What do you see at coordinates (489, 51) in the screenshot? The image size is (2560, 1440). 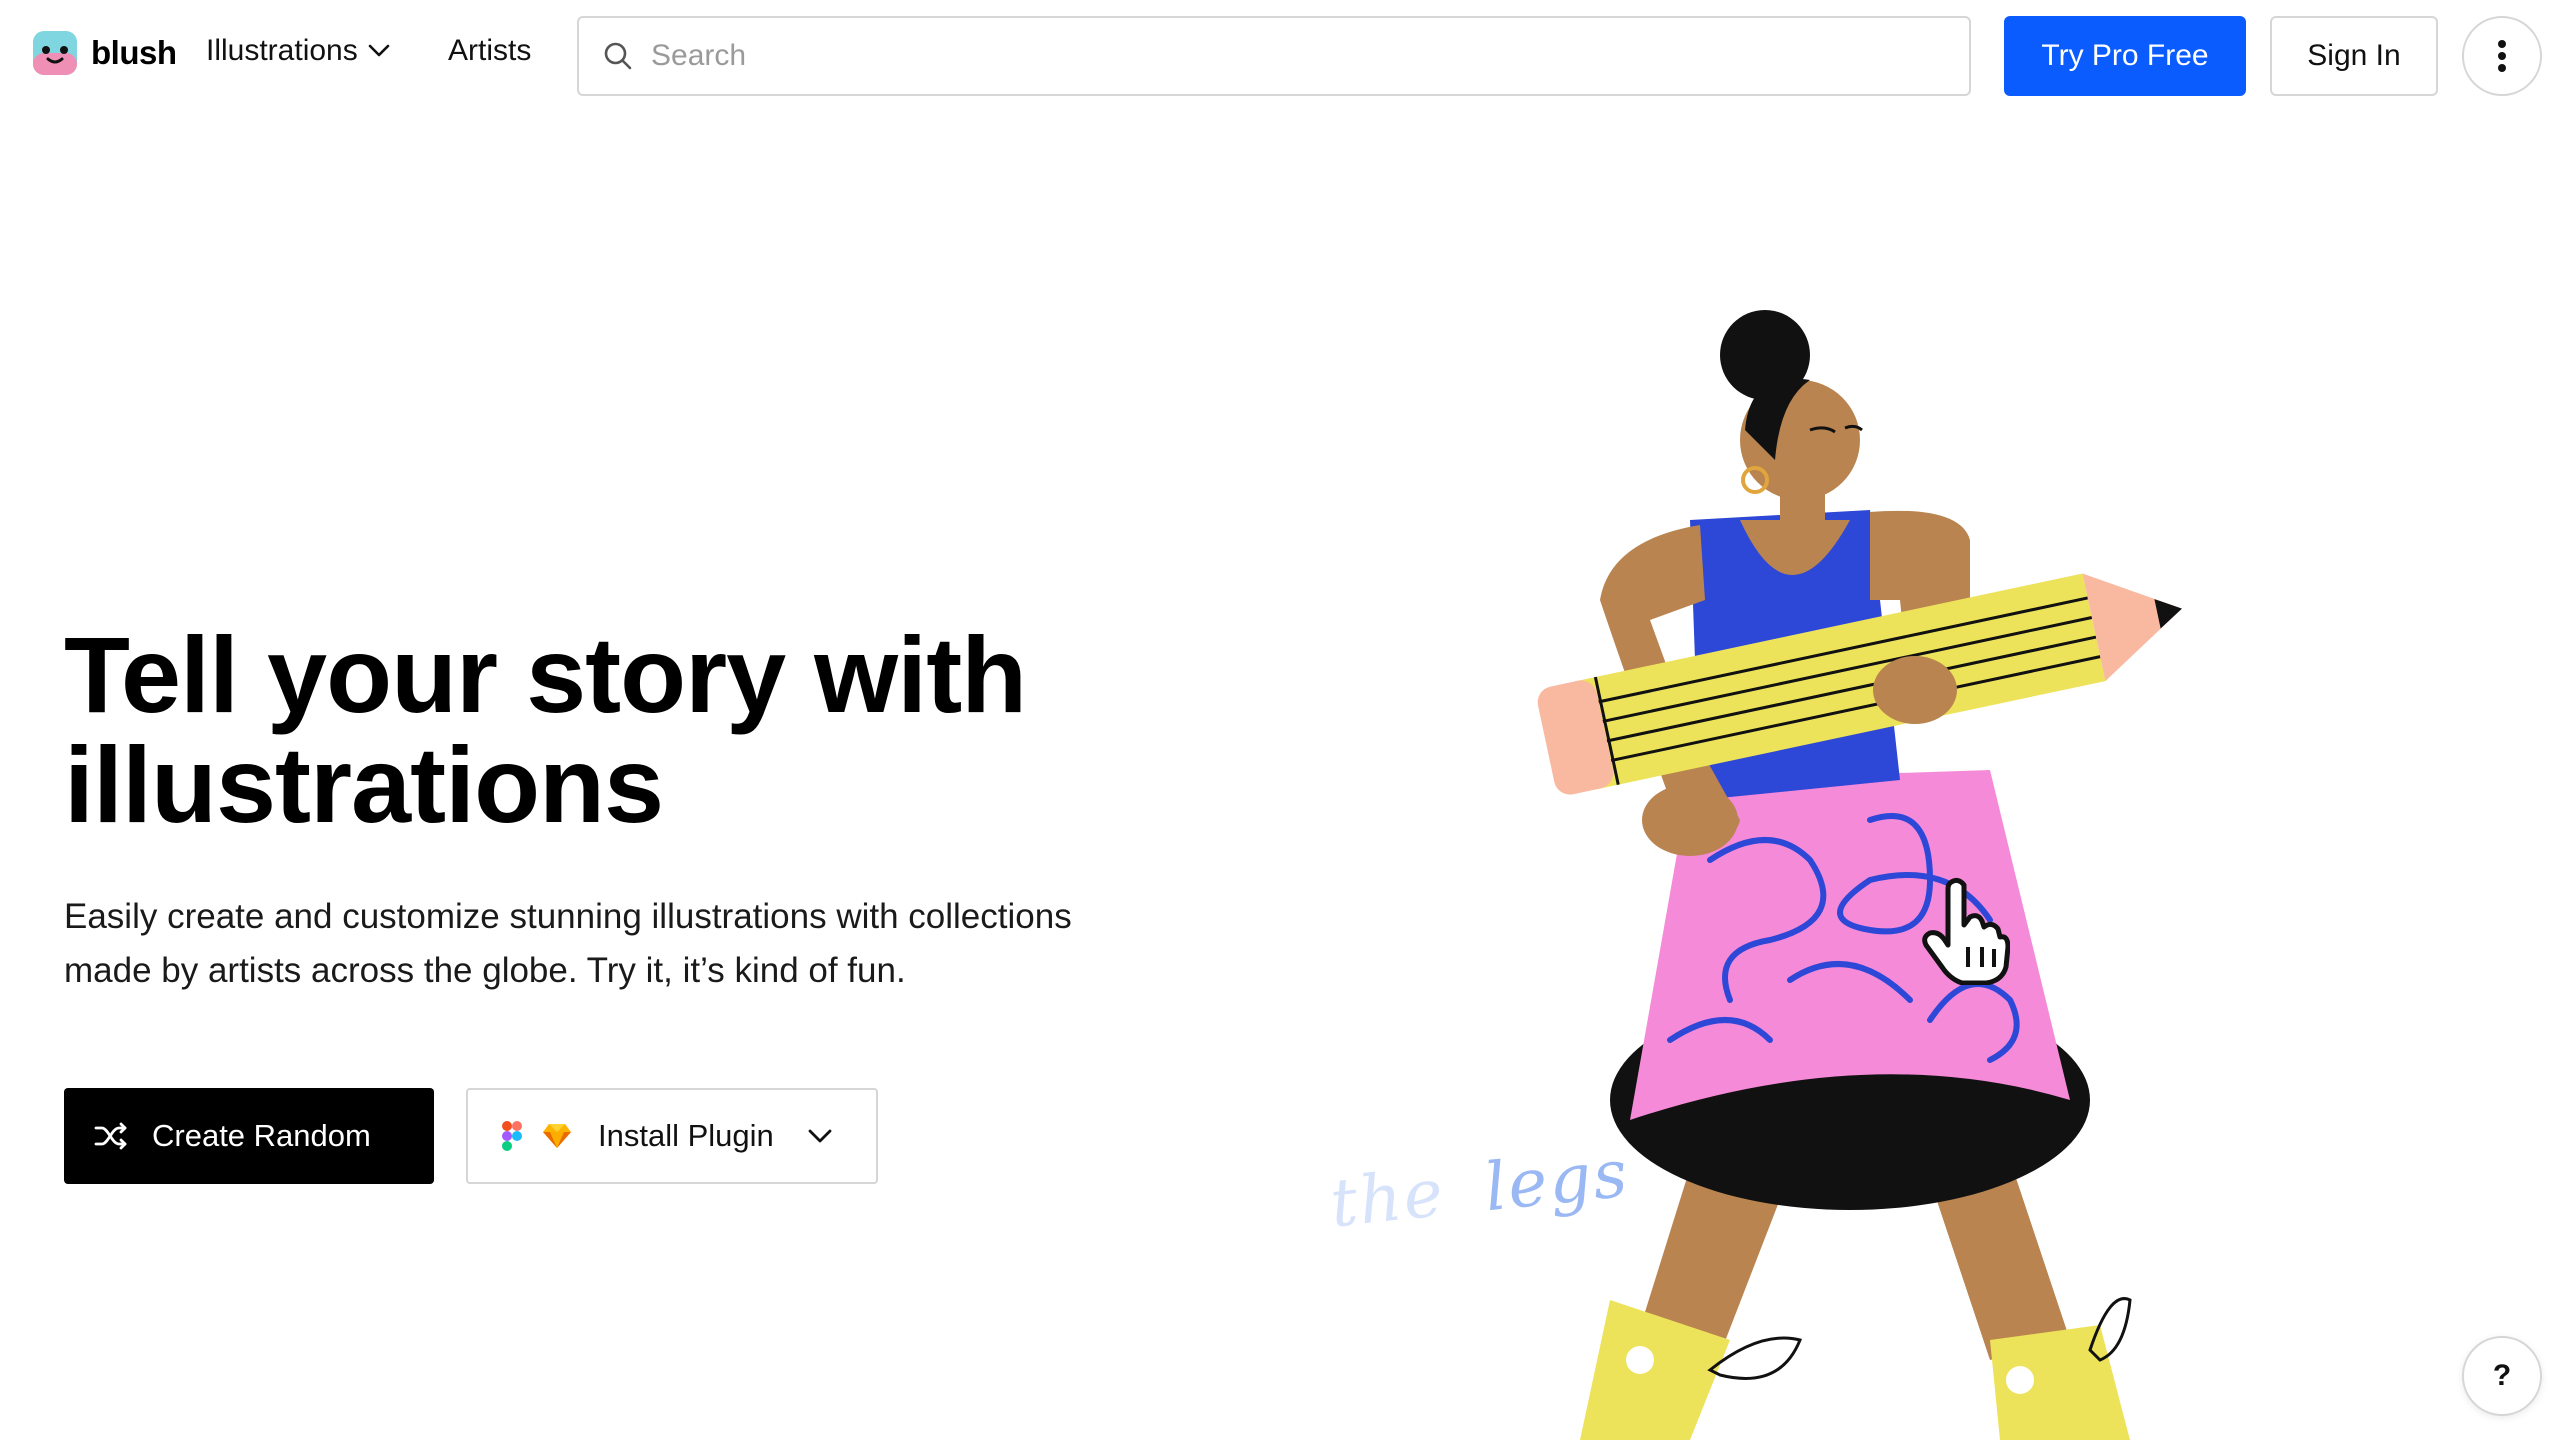 I see `nav-artists-link: Artists` at bounding box center [489, 51].